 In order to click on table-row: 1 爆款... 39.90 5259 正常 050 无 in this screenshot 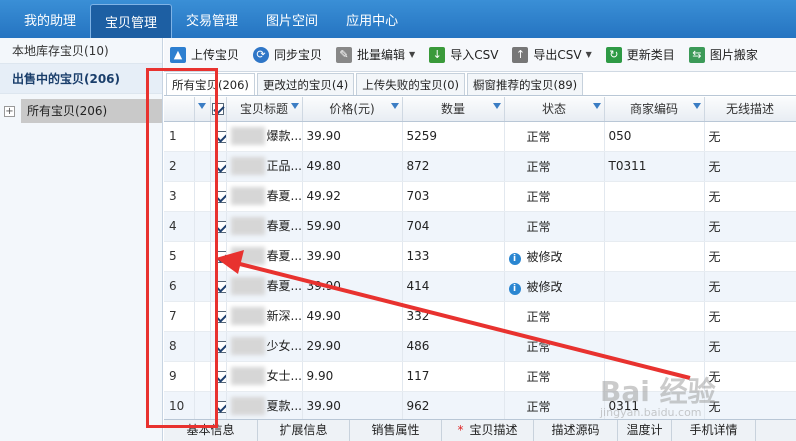, I will do `click(480, 136)`.